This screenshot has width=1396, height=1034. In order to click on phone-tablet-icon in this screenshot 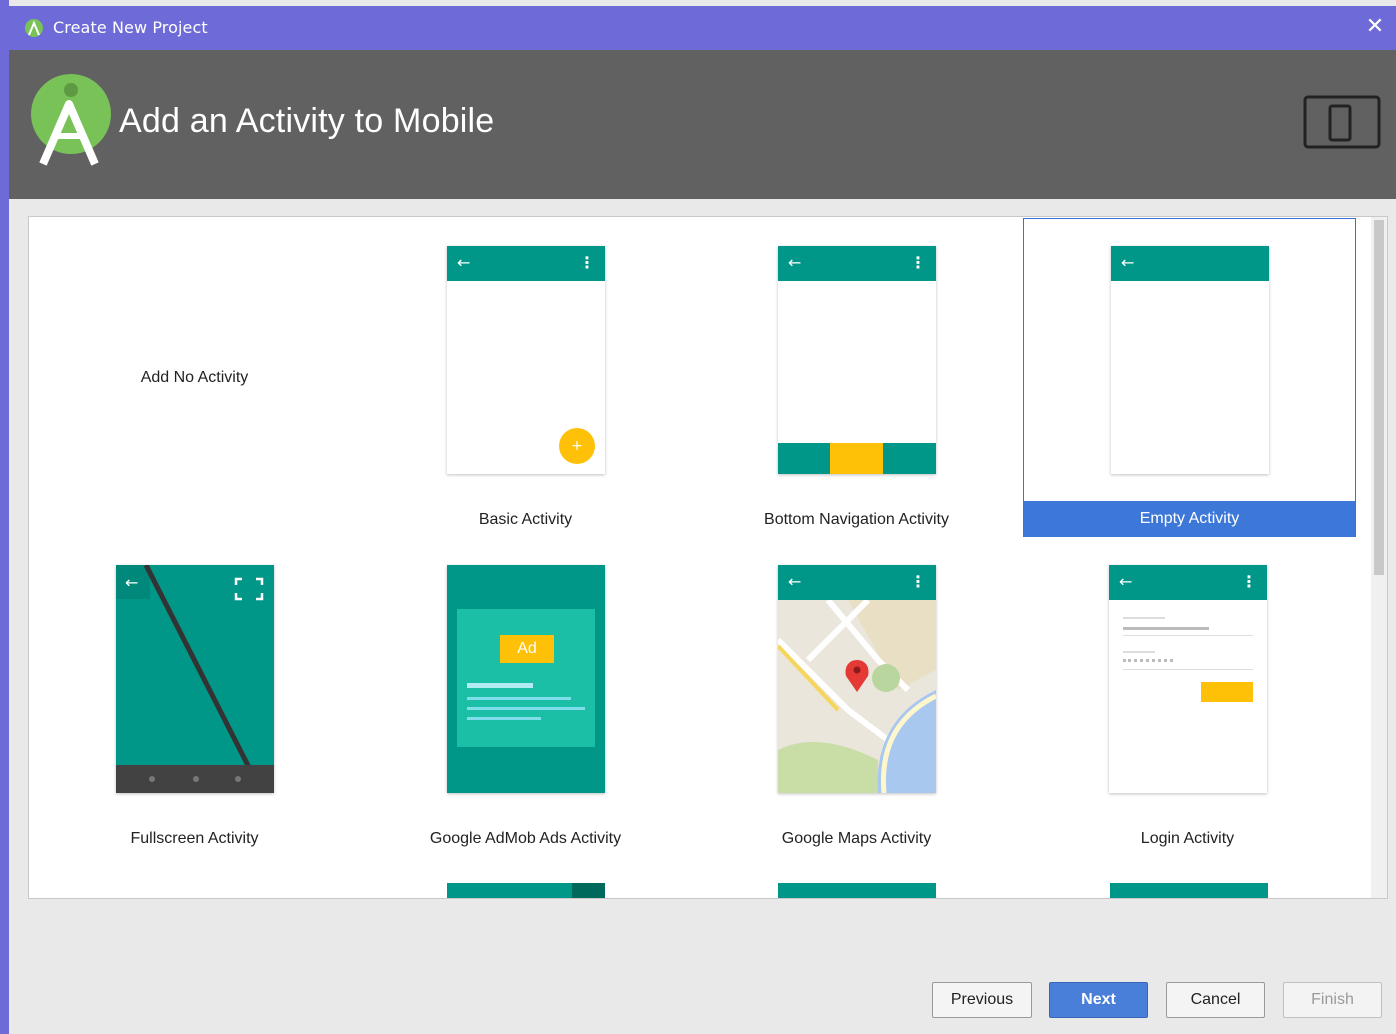, I will do `click(1342, 122)`.